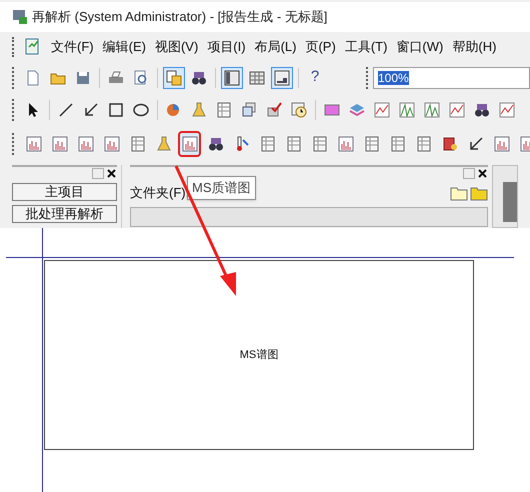 The image size is (530, 492). Describe the element at coordinates (116, 78) in the screenshot. I see `printer-icon` at that location.